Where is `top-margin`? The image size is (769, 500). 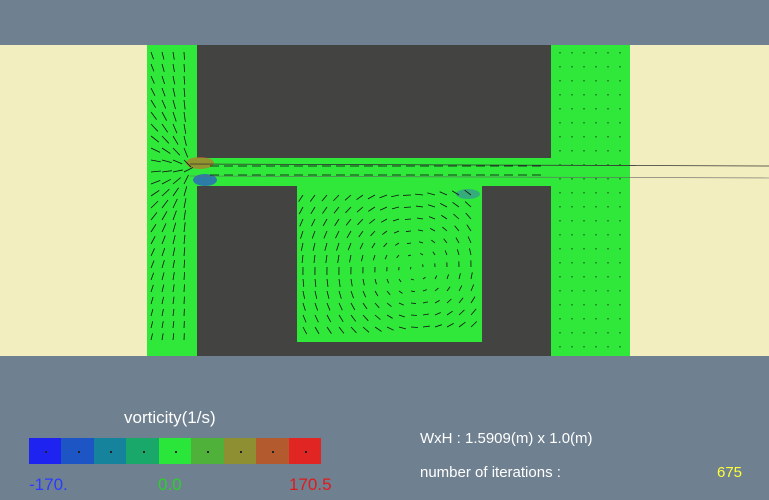 top-margin is located at coordinates (384, 22).